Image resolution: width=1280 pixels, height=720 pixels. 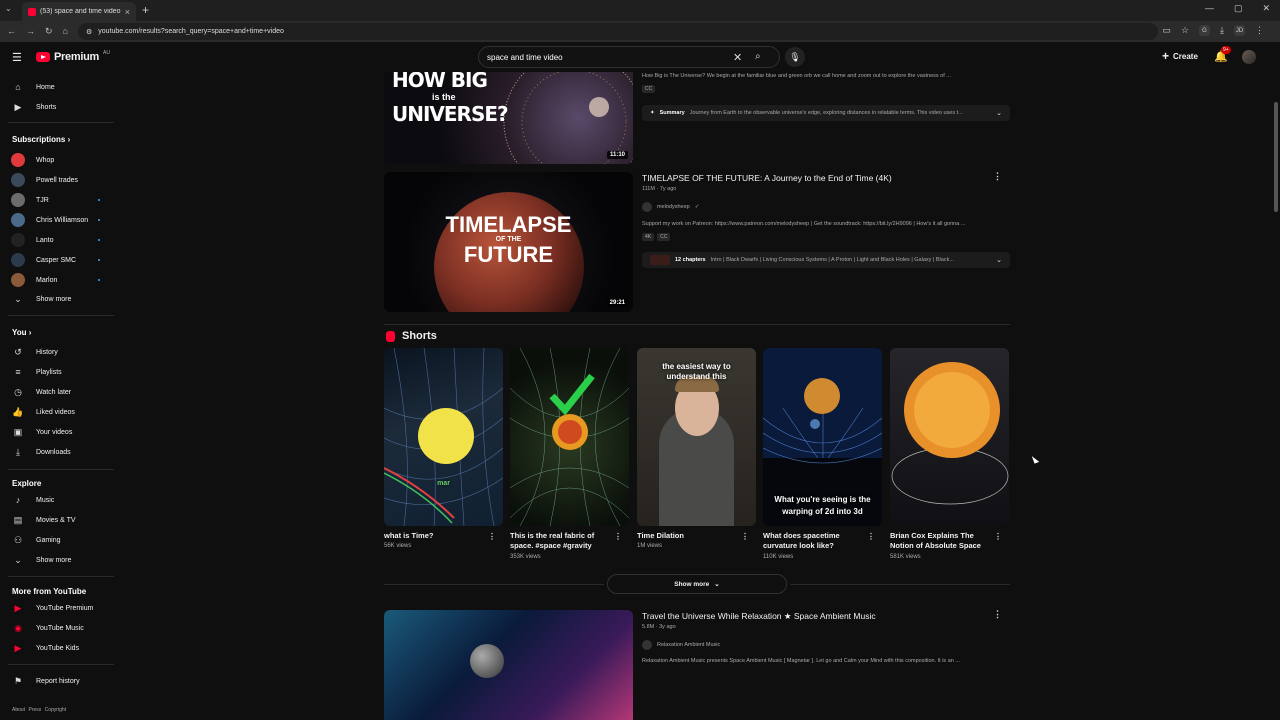 What do you see at coordinates (647, 645) in the screenshot?
I see `channel-avatar` at bounding box center [647, 645].